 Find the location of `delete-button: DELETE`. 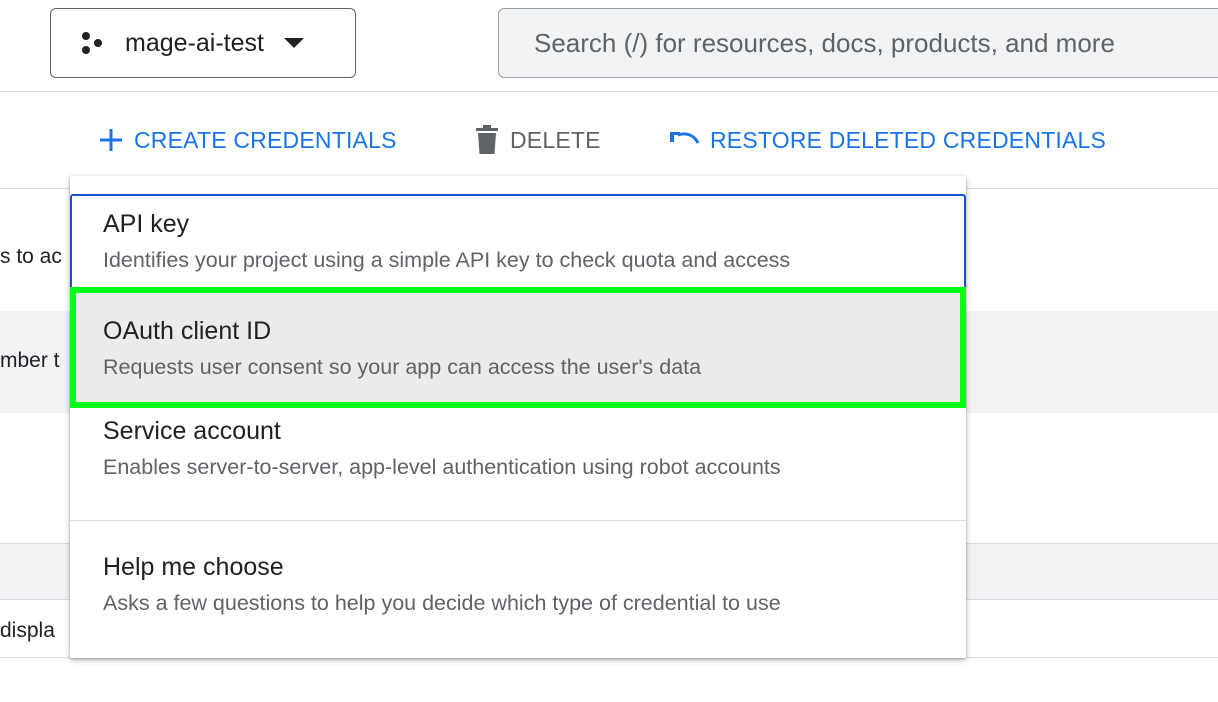

delete-button: DELETE is located at coordinates (537, 140).